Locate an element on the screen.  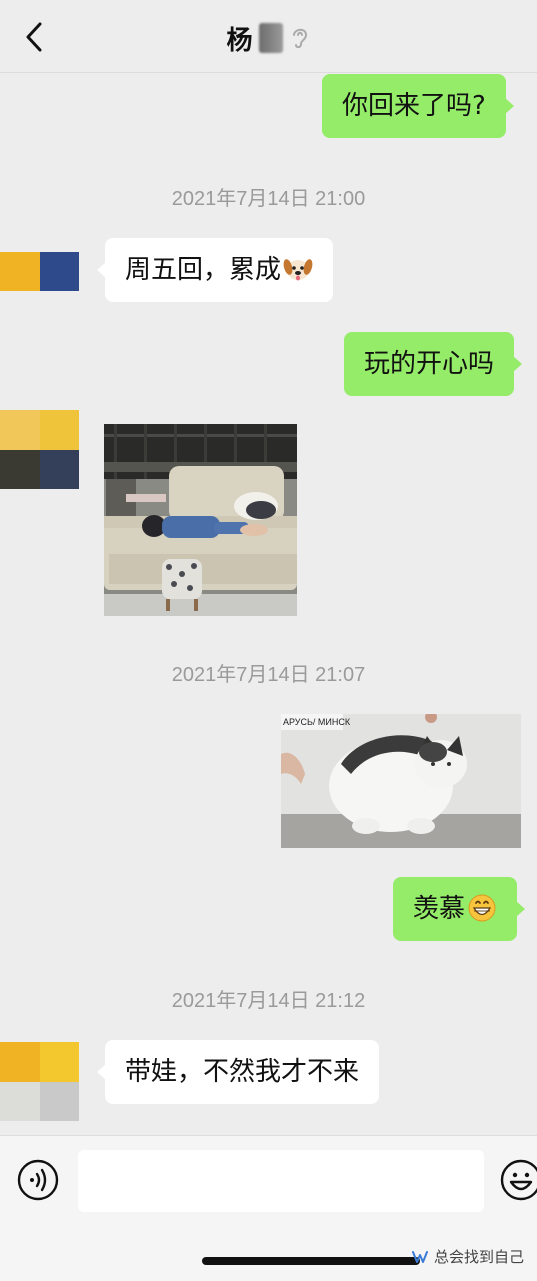
message-bubble-incoming: 周五回，累成 is located at coordinates (215, 270).